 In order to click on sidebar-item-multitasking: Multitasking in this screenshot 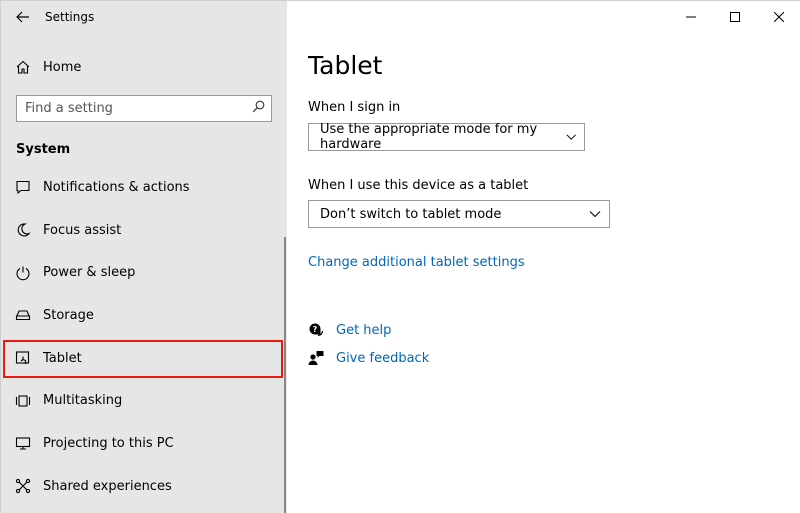, I will do `click(144, 400)`.